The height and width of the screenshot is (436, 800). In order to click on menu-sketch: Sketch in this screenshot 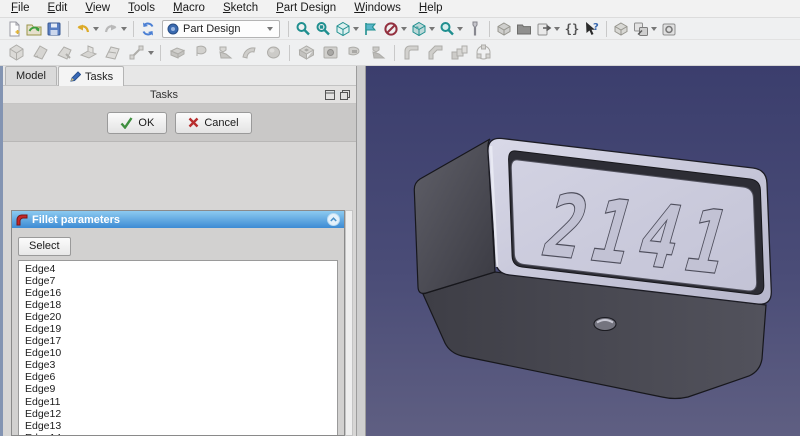, I will do `click(240, 8)`.